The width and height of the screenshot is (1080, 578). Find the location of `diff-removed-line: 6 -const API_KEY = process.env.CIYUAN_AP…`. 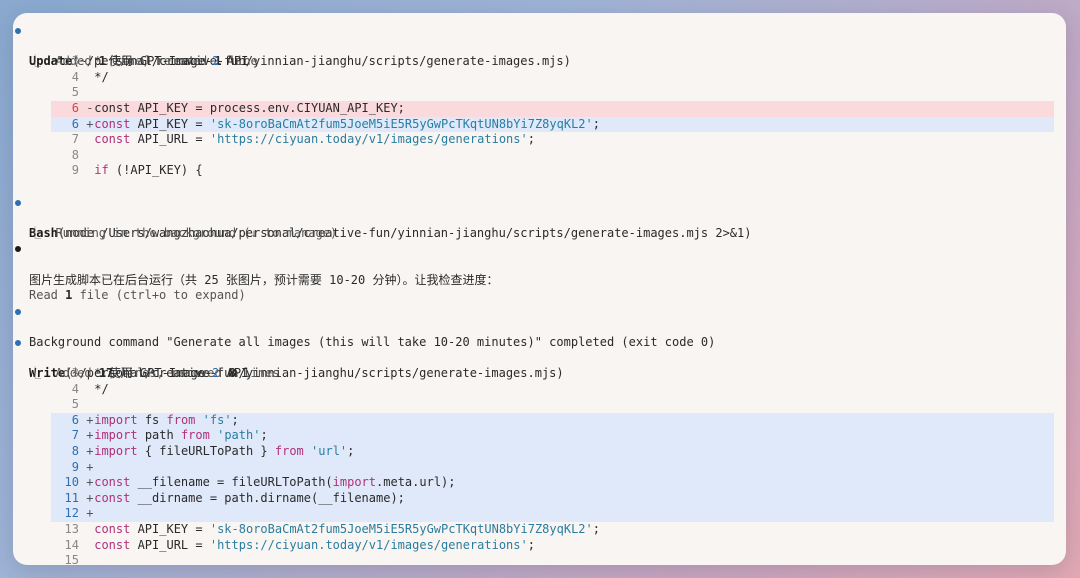

diff-removed-line: 6 -const API_KEY = process.env.CIYUAN_AP… is located at coordinates (552, 108).